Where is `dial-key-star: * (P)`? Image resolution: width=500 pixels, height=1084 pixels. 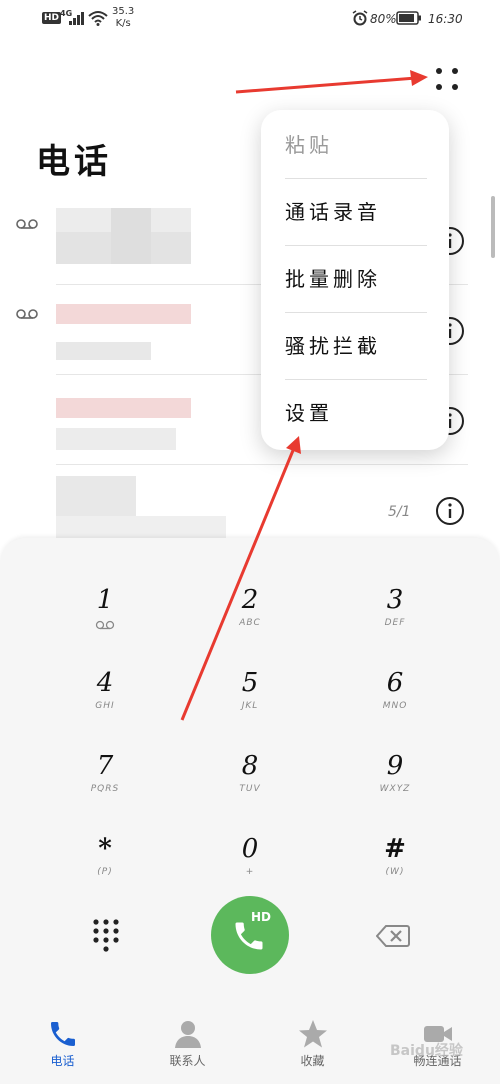
dial-key-star: * (P) is located at coordinates (105, 868).